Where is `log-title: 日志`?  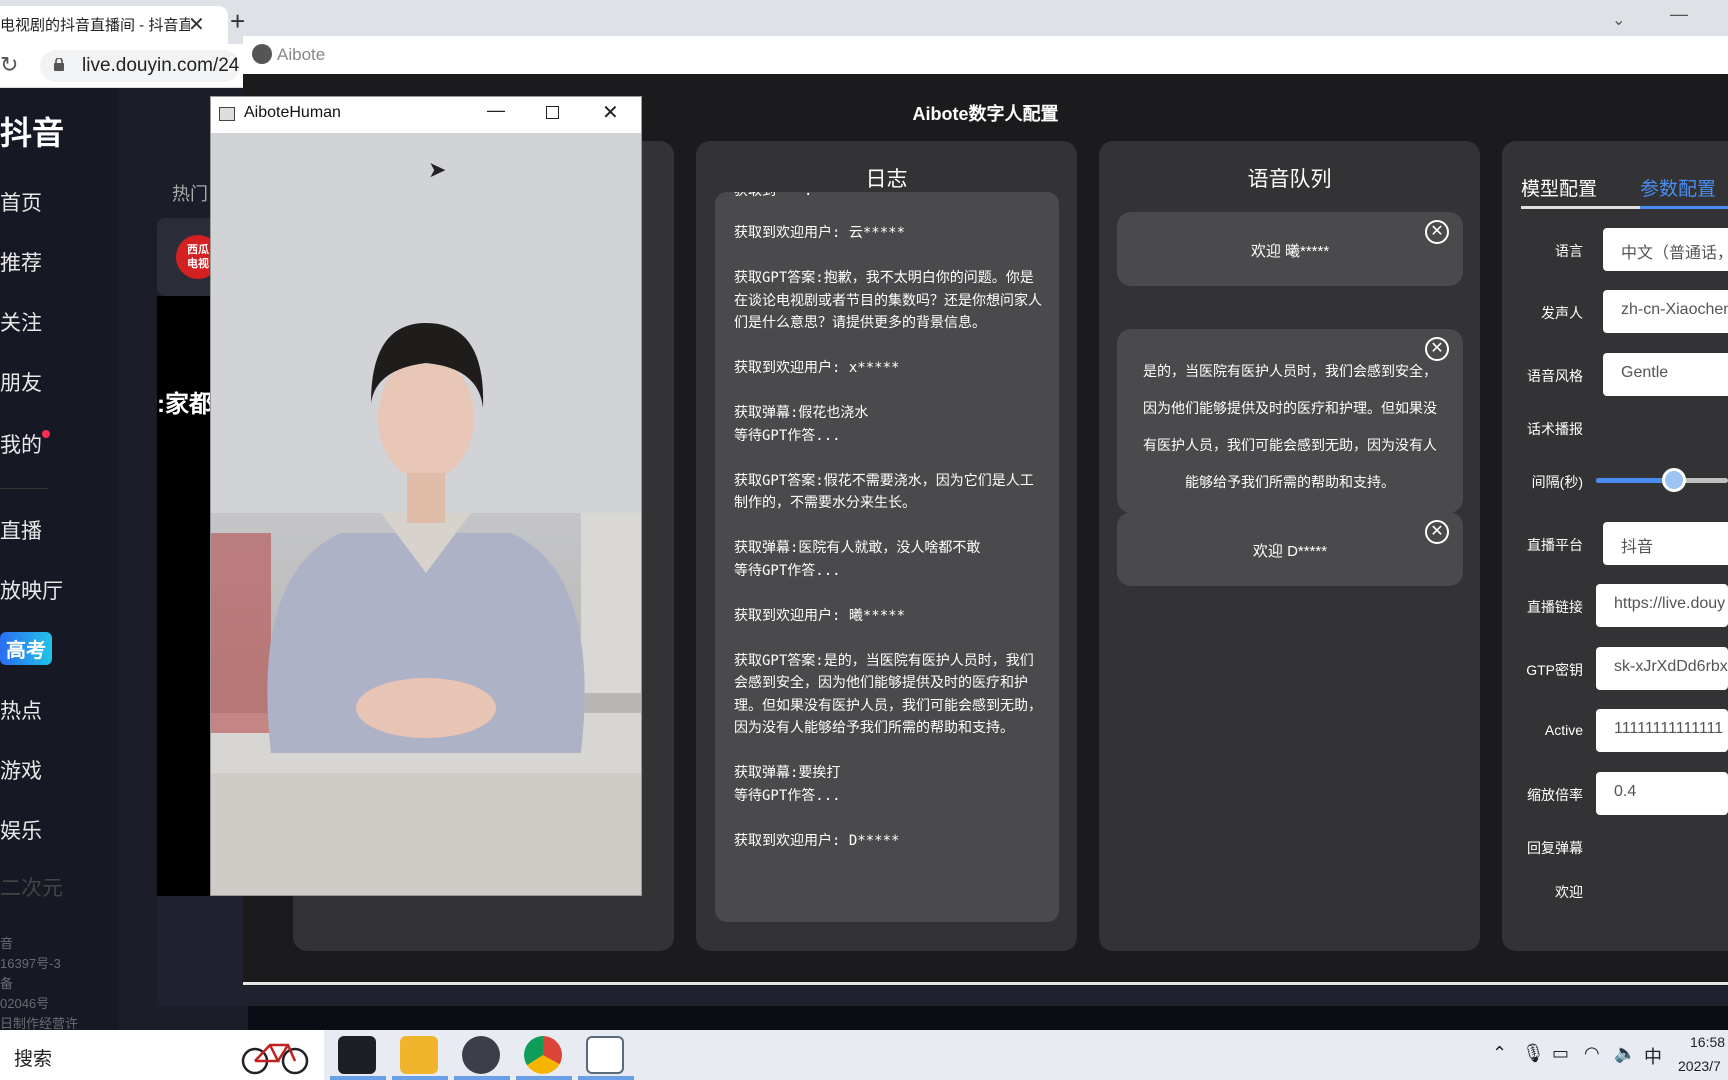
log-title: 日志 is located at coordinates (886, 179).